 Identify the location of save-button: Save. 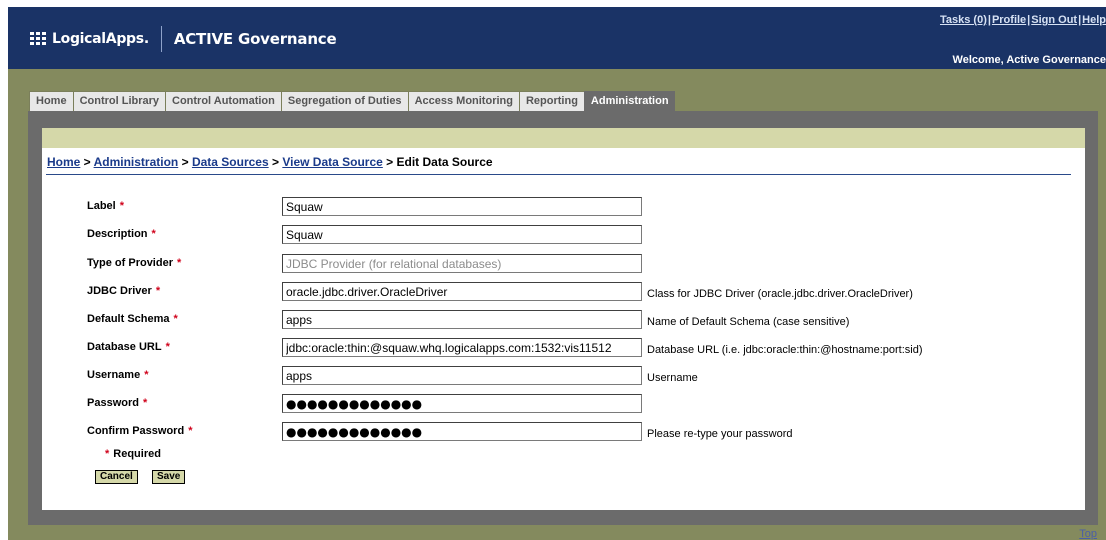
(169, 477).